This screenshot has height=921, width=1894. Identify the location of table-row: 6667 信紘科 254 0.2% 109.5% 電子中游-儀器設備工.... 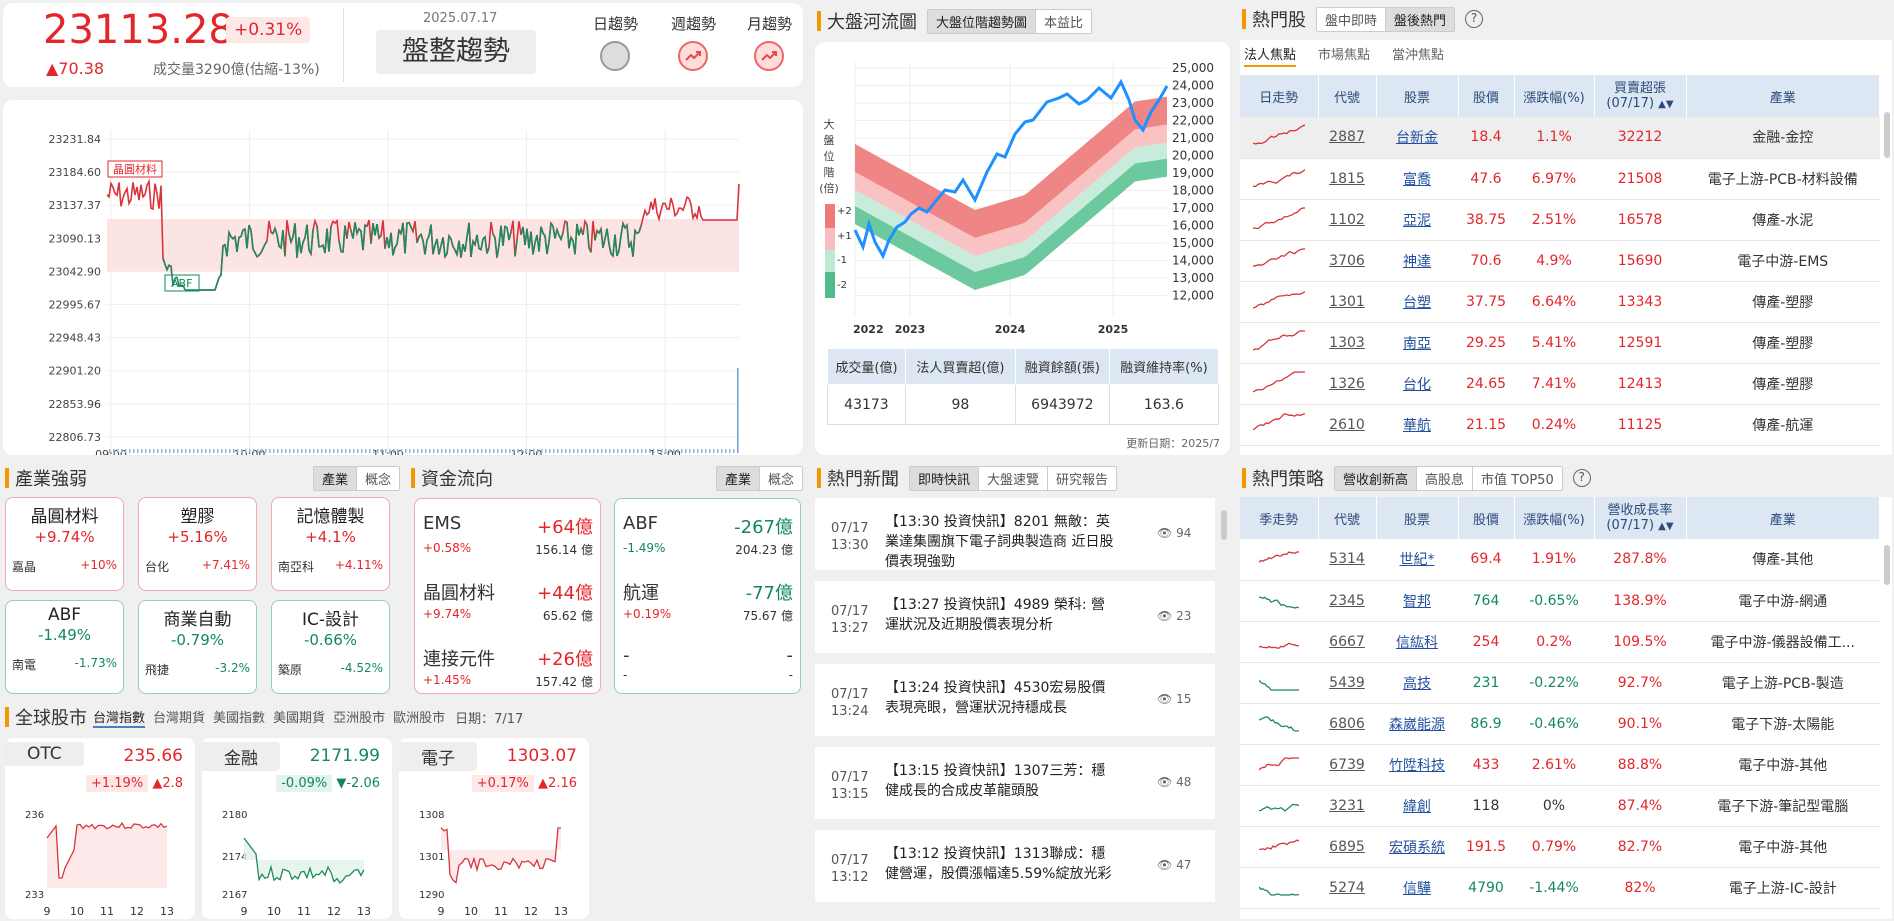
(1560, 642).